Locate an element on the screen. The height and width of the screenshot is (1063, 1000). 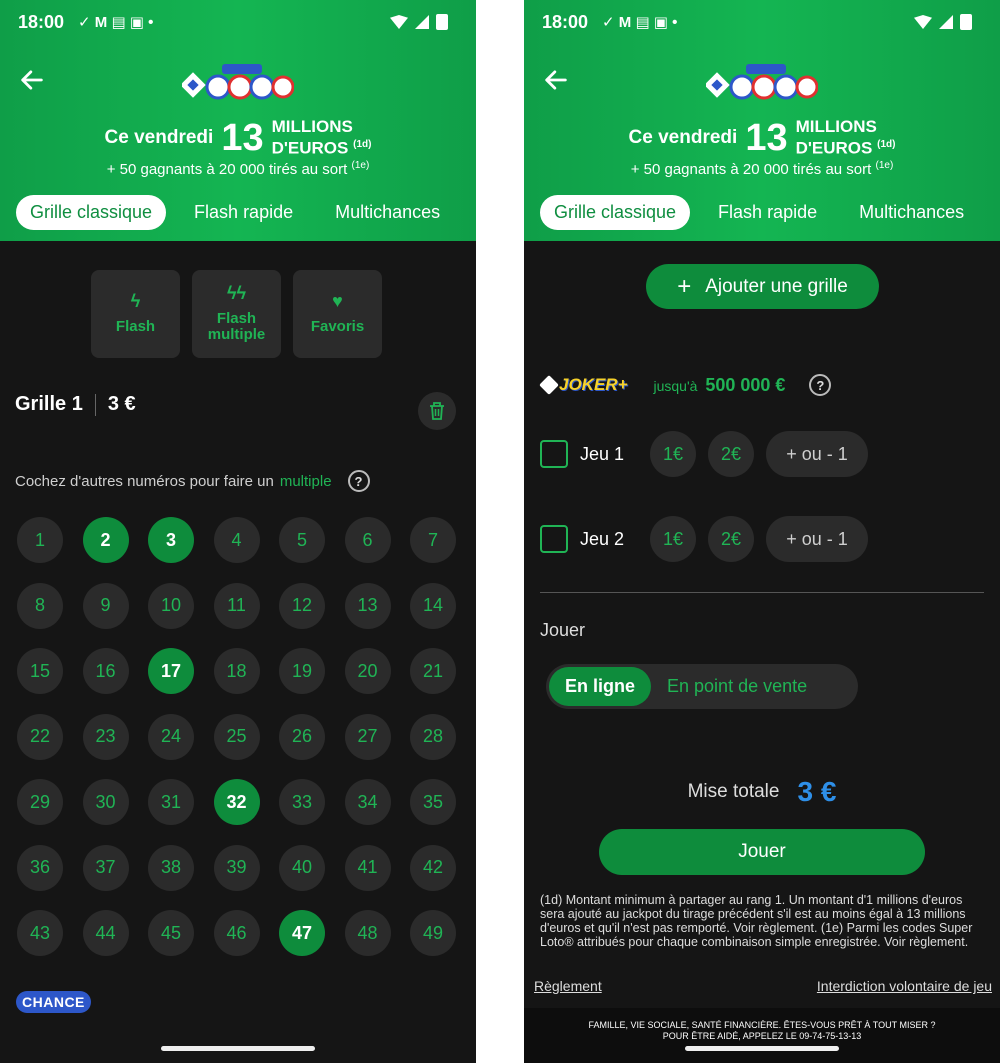
number-ball: 46 is located at coordinates (236, 933).